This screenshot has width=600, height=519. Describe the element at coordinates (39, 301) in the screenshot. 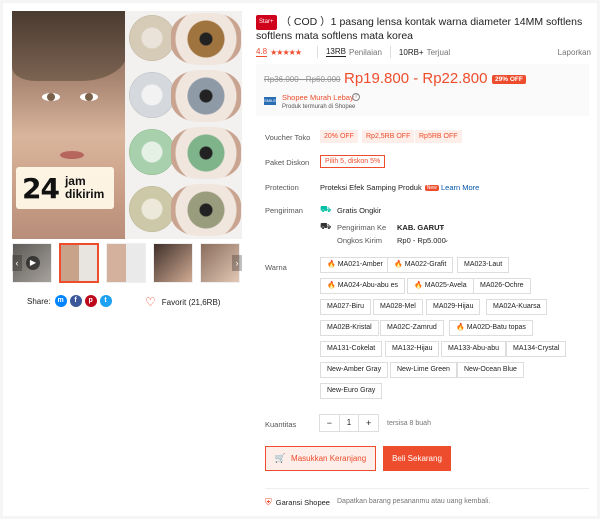

I see `share-label: Share:` at that location.